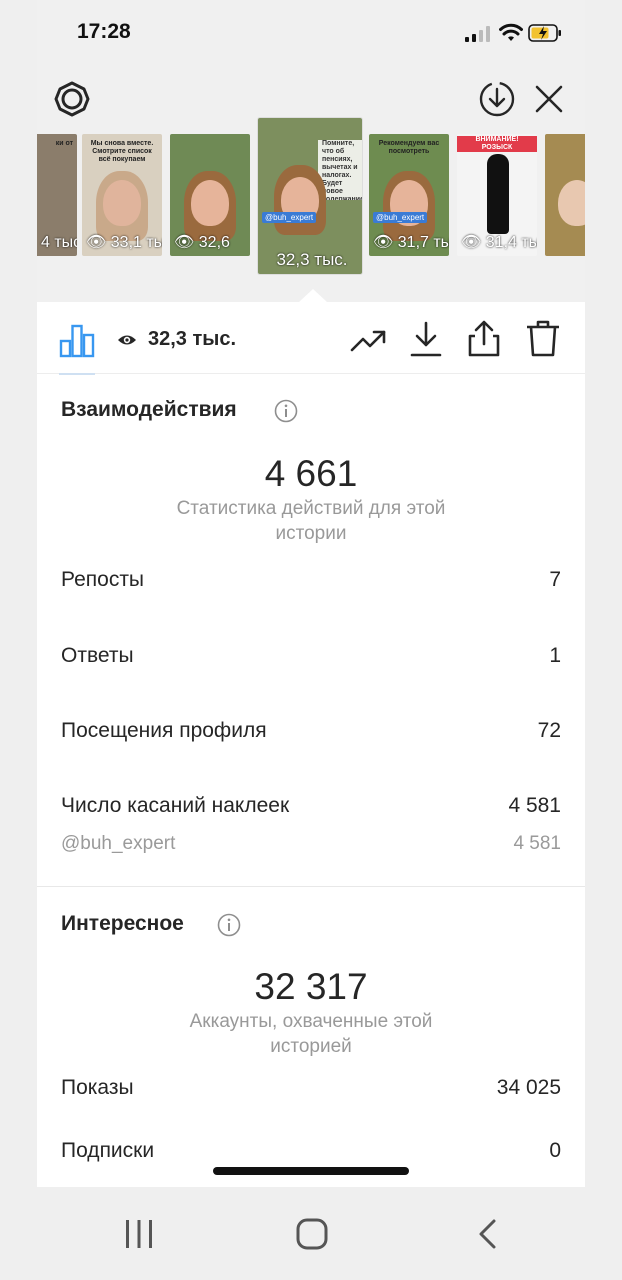  What do you see at coordinates (175, 805) in the screenshot?
I see `stat-label: Число касаний наклеек` at bounding box center [175, 805].